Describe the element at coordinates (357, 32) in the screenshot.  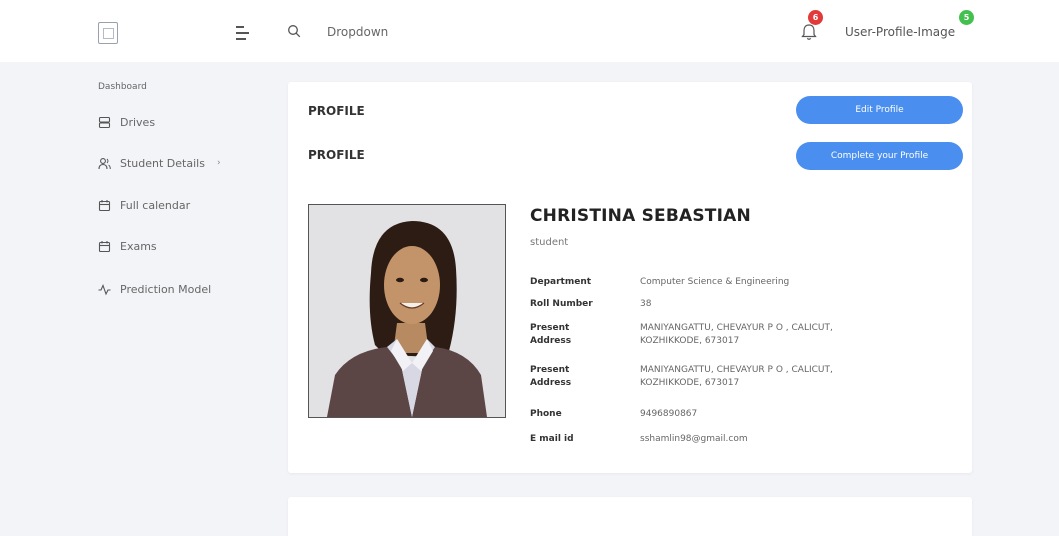
I see `search-dropdown: Dropdown` at that location.